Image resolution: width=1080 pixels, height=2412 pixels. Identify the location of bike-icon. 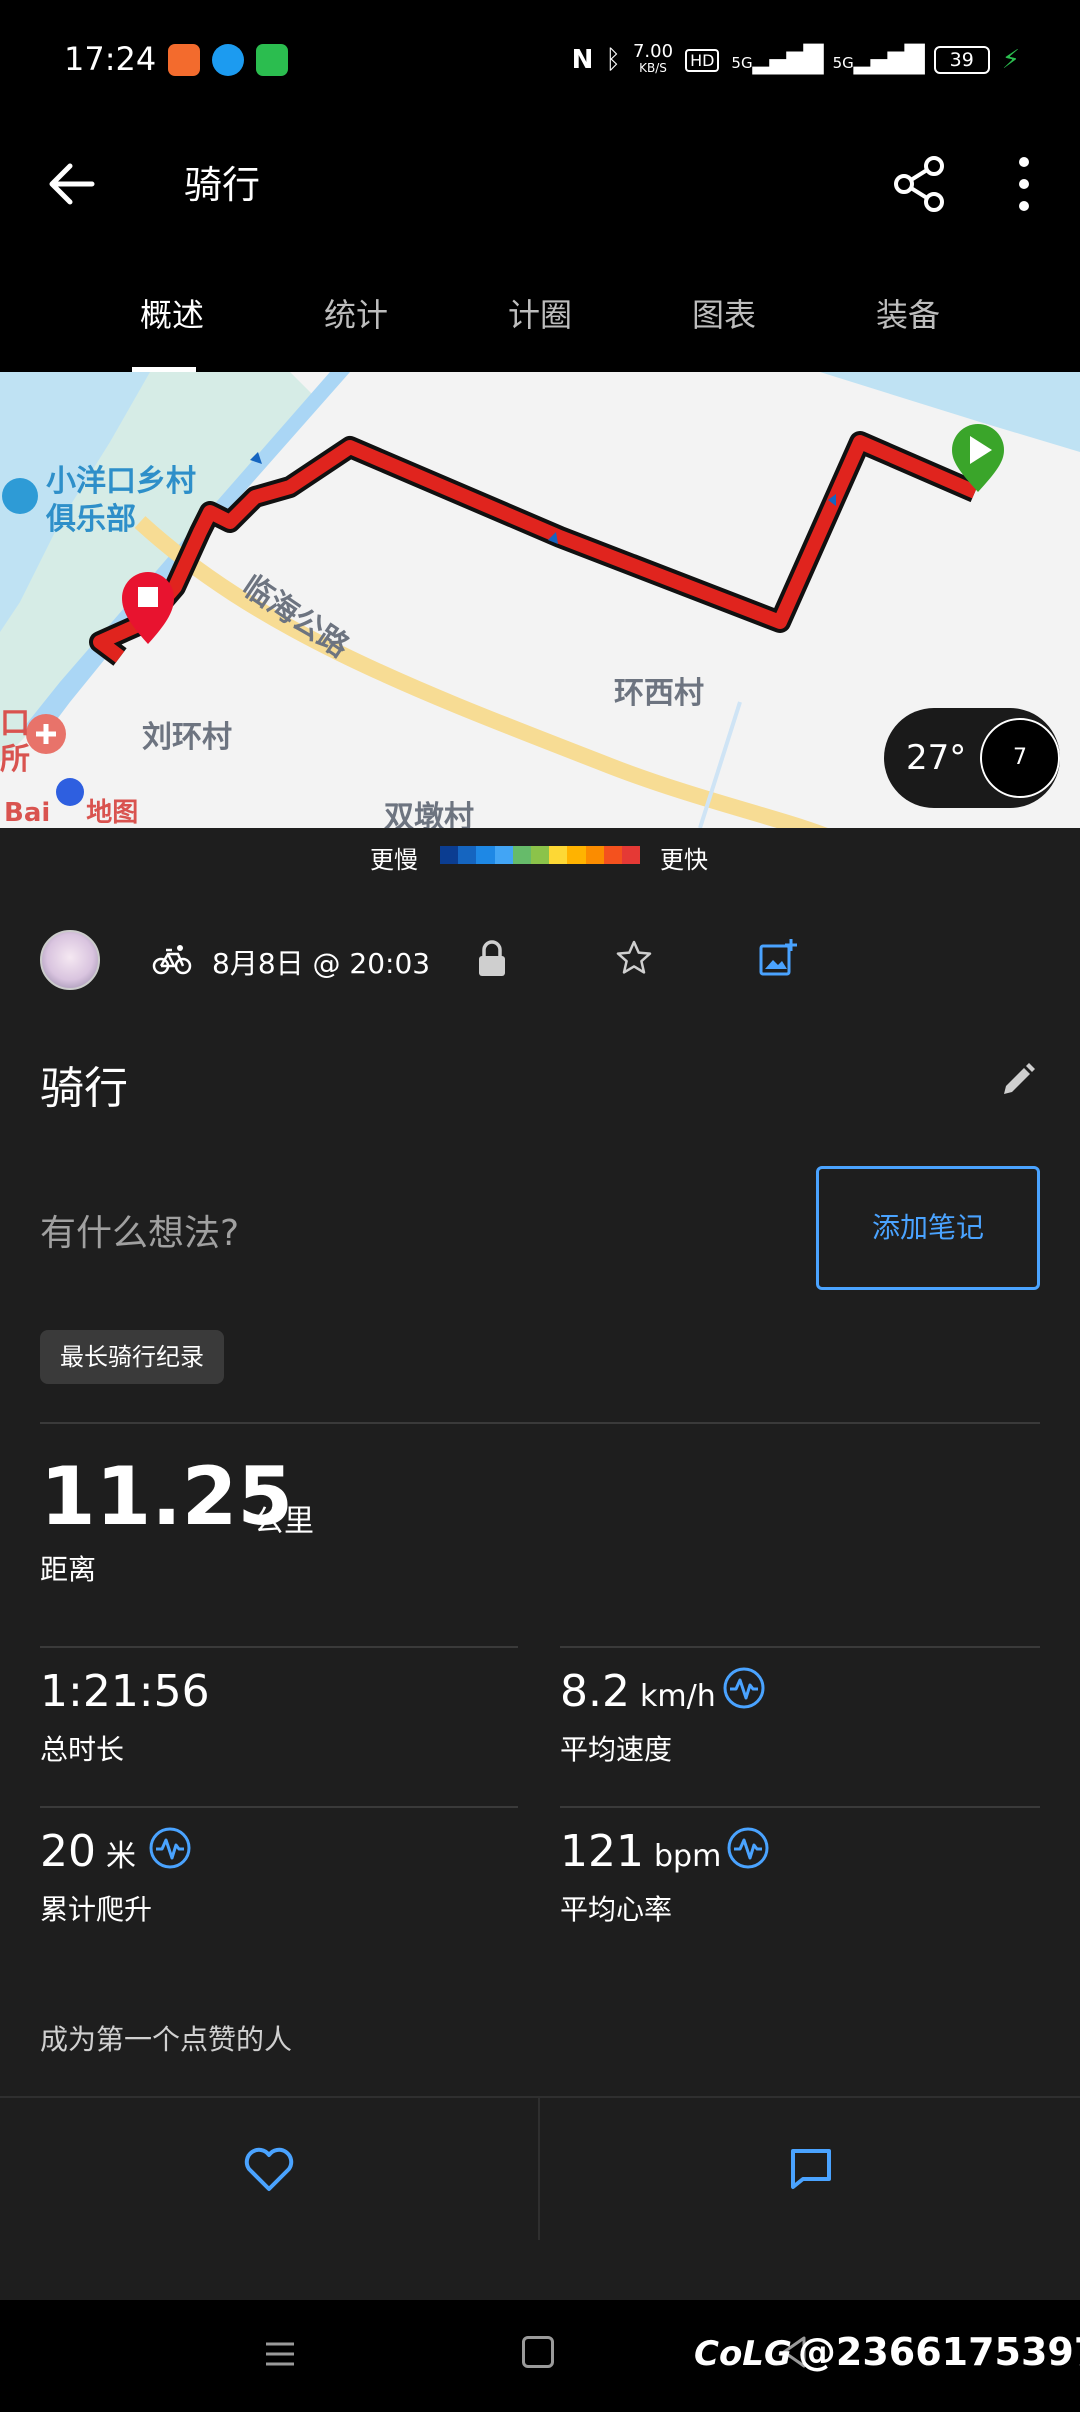
(172, 960).